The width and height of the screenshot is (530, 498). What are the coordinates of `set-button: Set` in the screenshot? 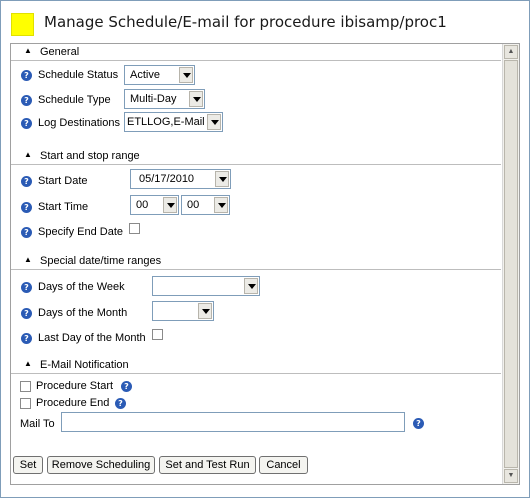 It's located at (28, 465).